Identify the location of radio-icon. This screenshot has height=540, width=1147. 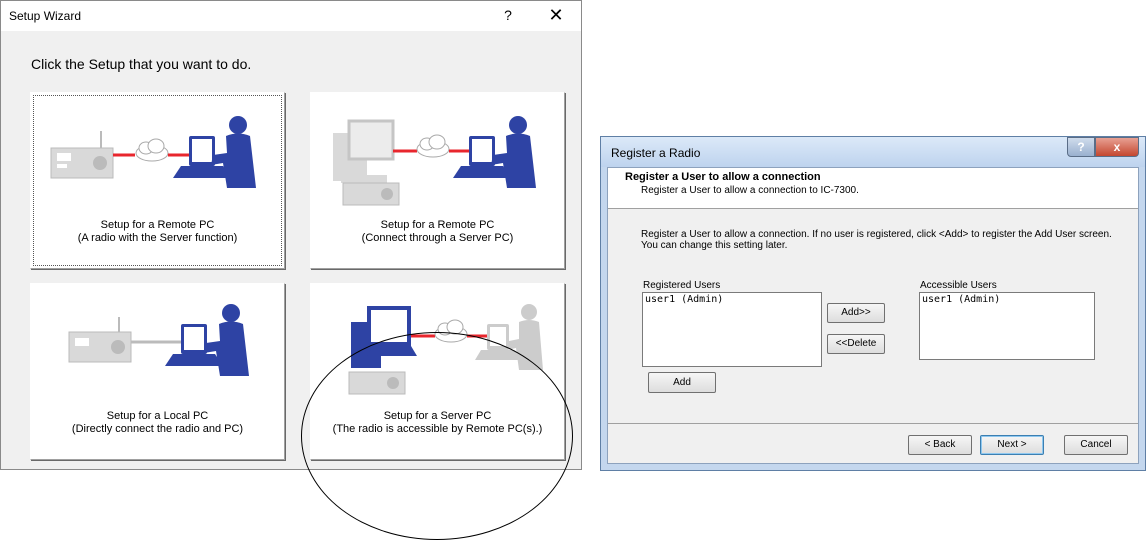
(82, 155).